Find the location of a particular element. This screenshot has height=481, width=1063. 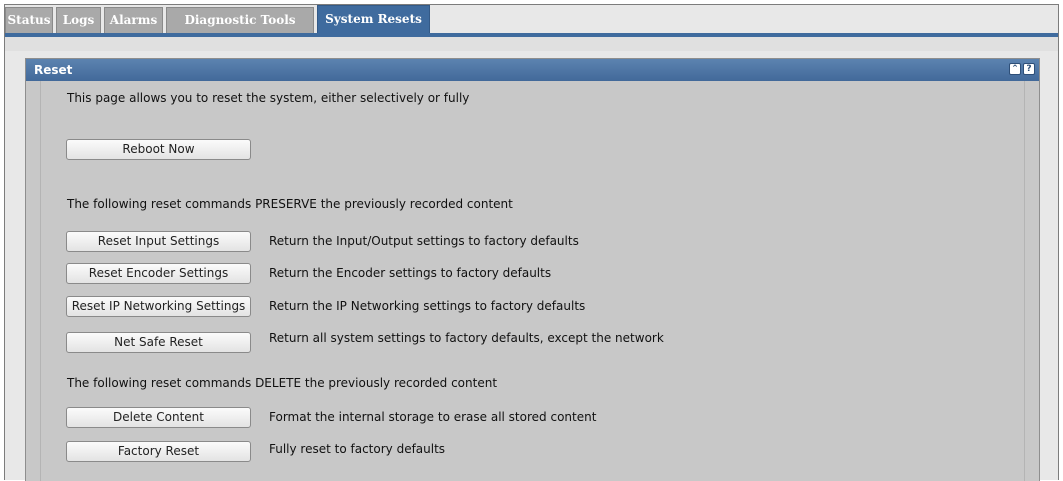

tab-alarms: Alarms is located at coordinates (133, 20).